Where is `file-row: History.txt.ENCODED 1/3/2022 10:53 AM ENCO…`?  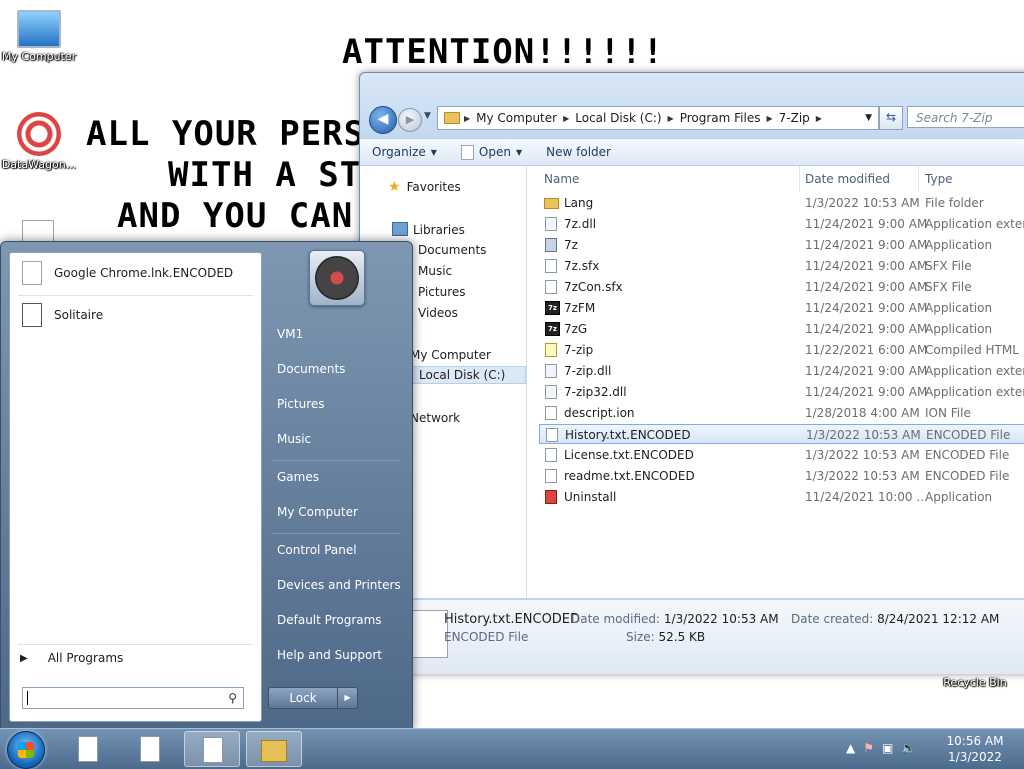 file-row: History.txt.ENCODED 1/3/2022 10:53 AM ENCO… is located at coordinates (781, 434).